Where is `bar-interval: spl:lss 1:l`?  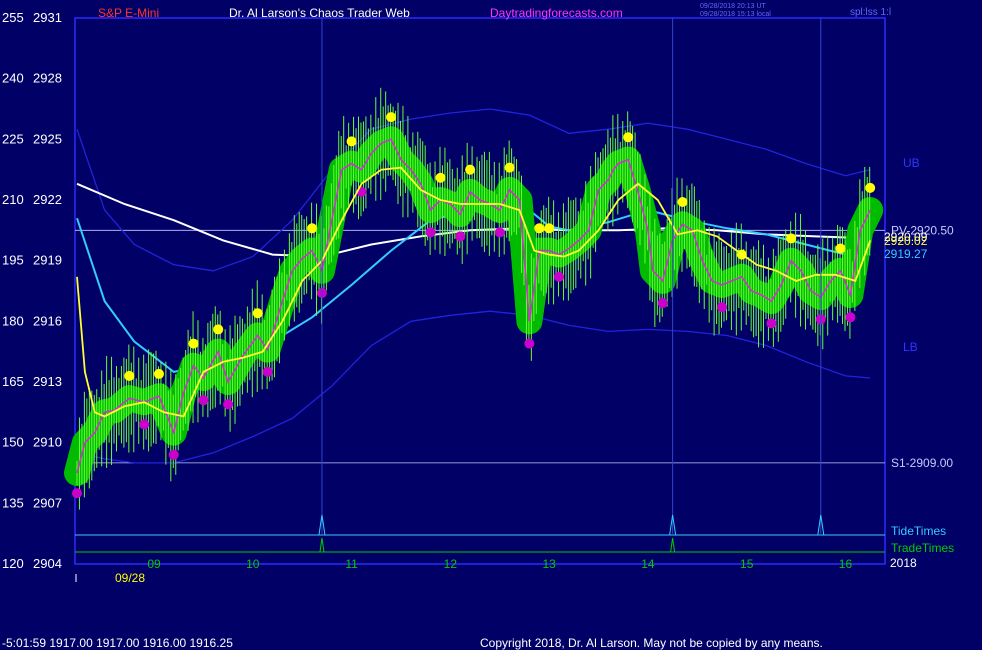 bar-interval: spl:lss 1:l is located at coordinates (870, 12).